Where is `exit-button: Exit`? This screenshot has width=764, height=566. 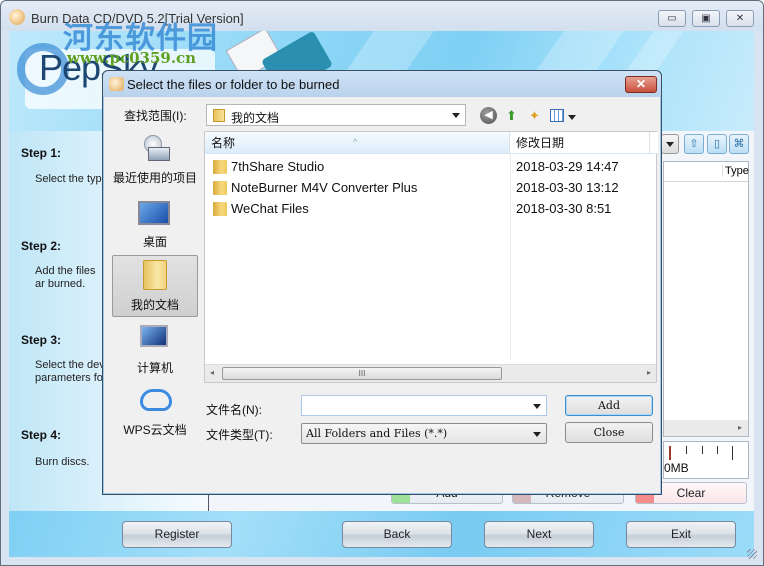 exit-button: Exit is located at coordinates (681, 534).